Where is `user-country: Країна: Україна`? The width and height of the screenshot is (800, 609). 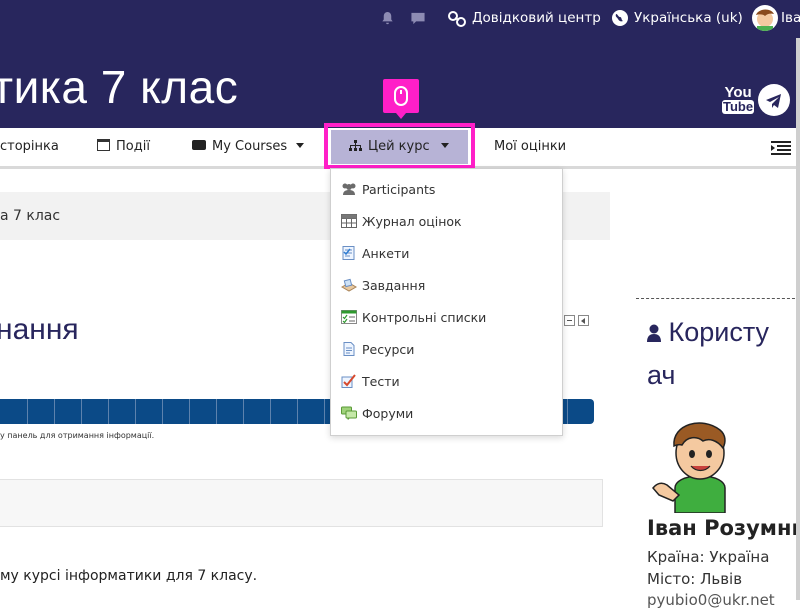
user-country: Країна: Україна is located at coordinates (708, 557).